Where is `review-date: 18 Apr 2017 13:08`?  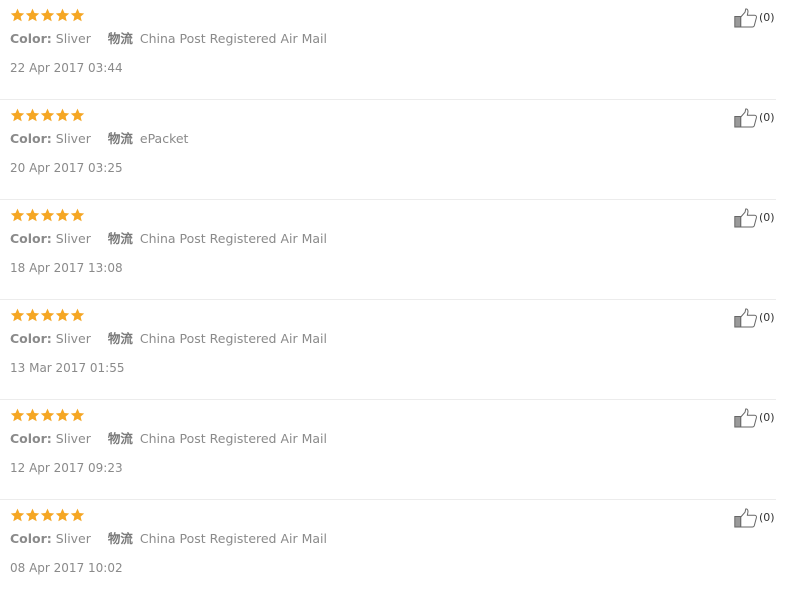 review-date: 18 Apr 2017 13:08 is located at coordinates (66, 268).